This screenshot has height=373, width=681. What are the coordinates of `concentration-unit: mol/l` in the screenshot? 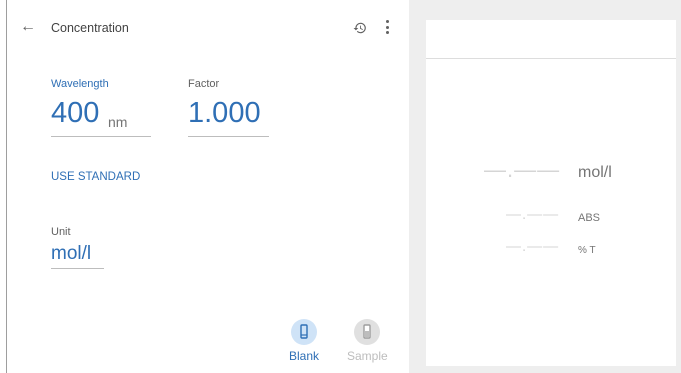 It's located at (595, 172).